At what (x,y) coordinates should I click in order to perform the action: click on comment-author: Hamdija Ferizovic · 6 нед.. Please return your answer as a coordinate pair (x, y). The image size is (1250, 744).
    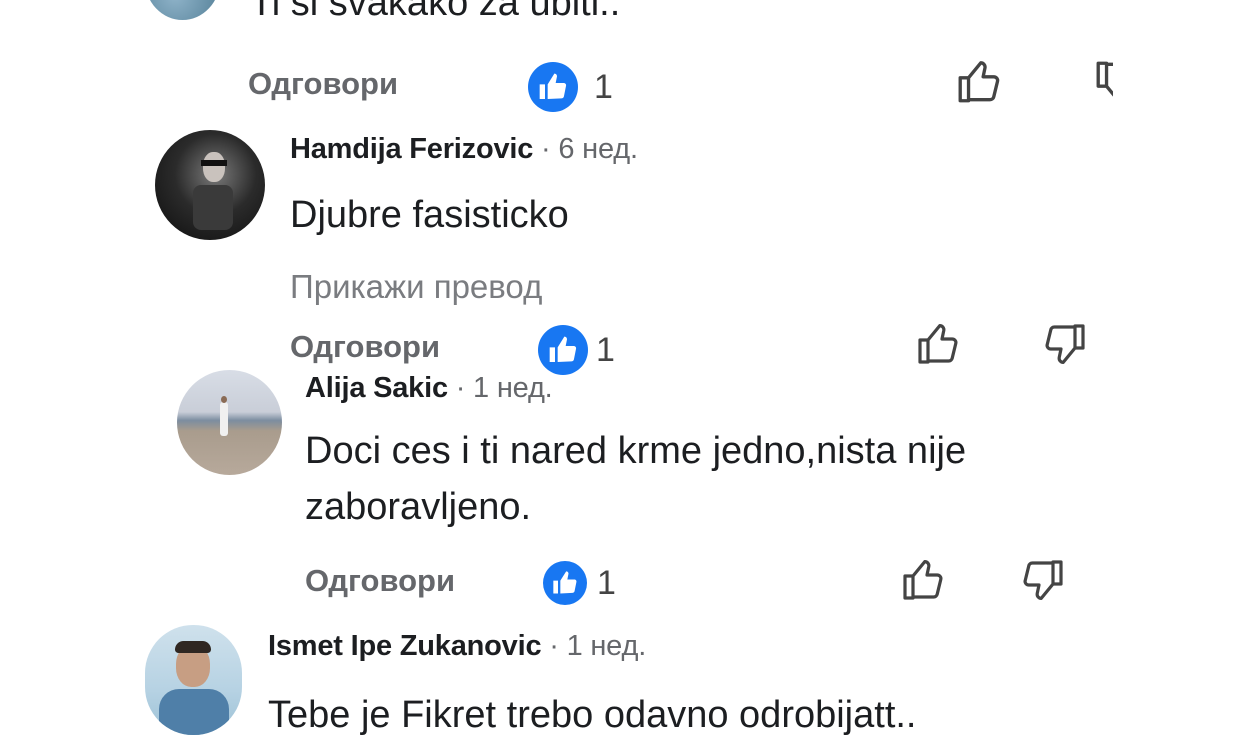
    Looking at the image, I should click on (464, 149).